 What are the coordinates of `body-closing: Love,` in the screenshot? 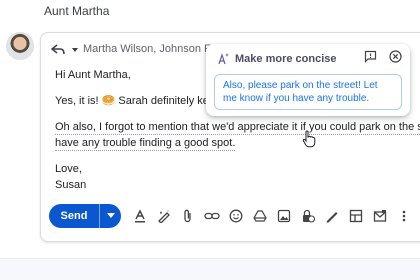 It's located at (68, 169).